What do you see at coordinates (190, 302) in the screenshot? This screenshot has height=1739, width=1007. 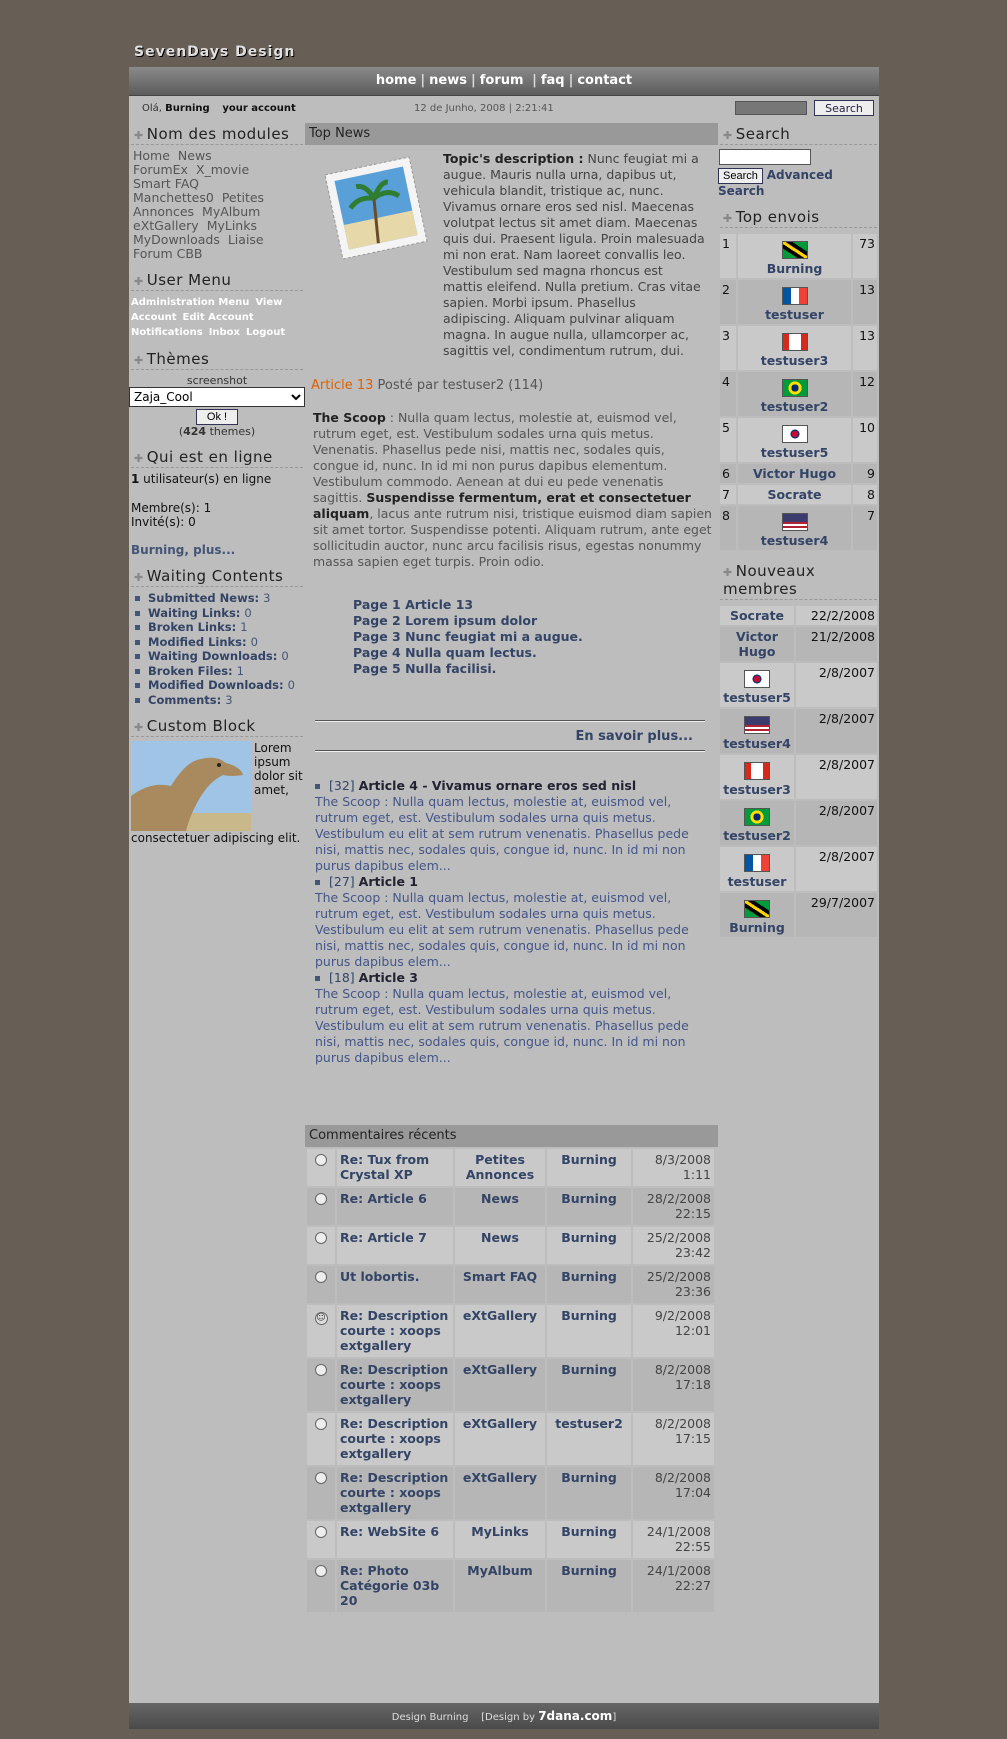 I see `admin-menu-link: Administration Menu` at bounding box center [190, 302].